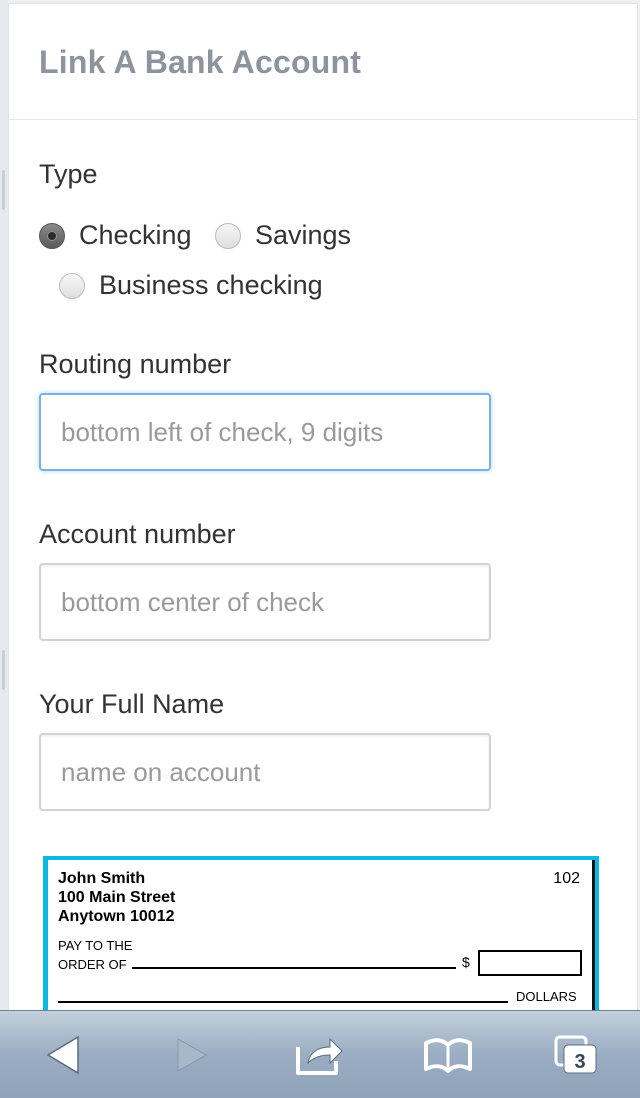 This screenshot has width=640, height=1098. What do you see at coordinates (68, 174) in the screenshot?
I see `type-label: Type` at bounding box center [68, 174].